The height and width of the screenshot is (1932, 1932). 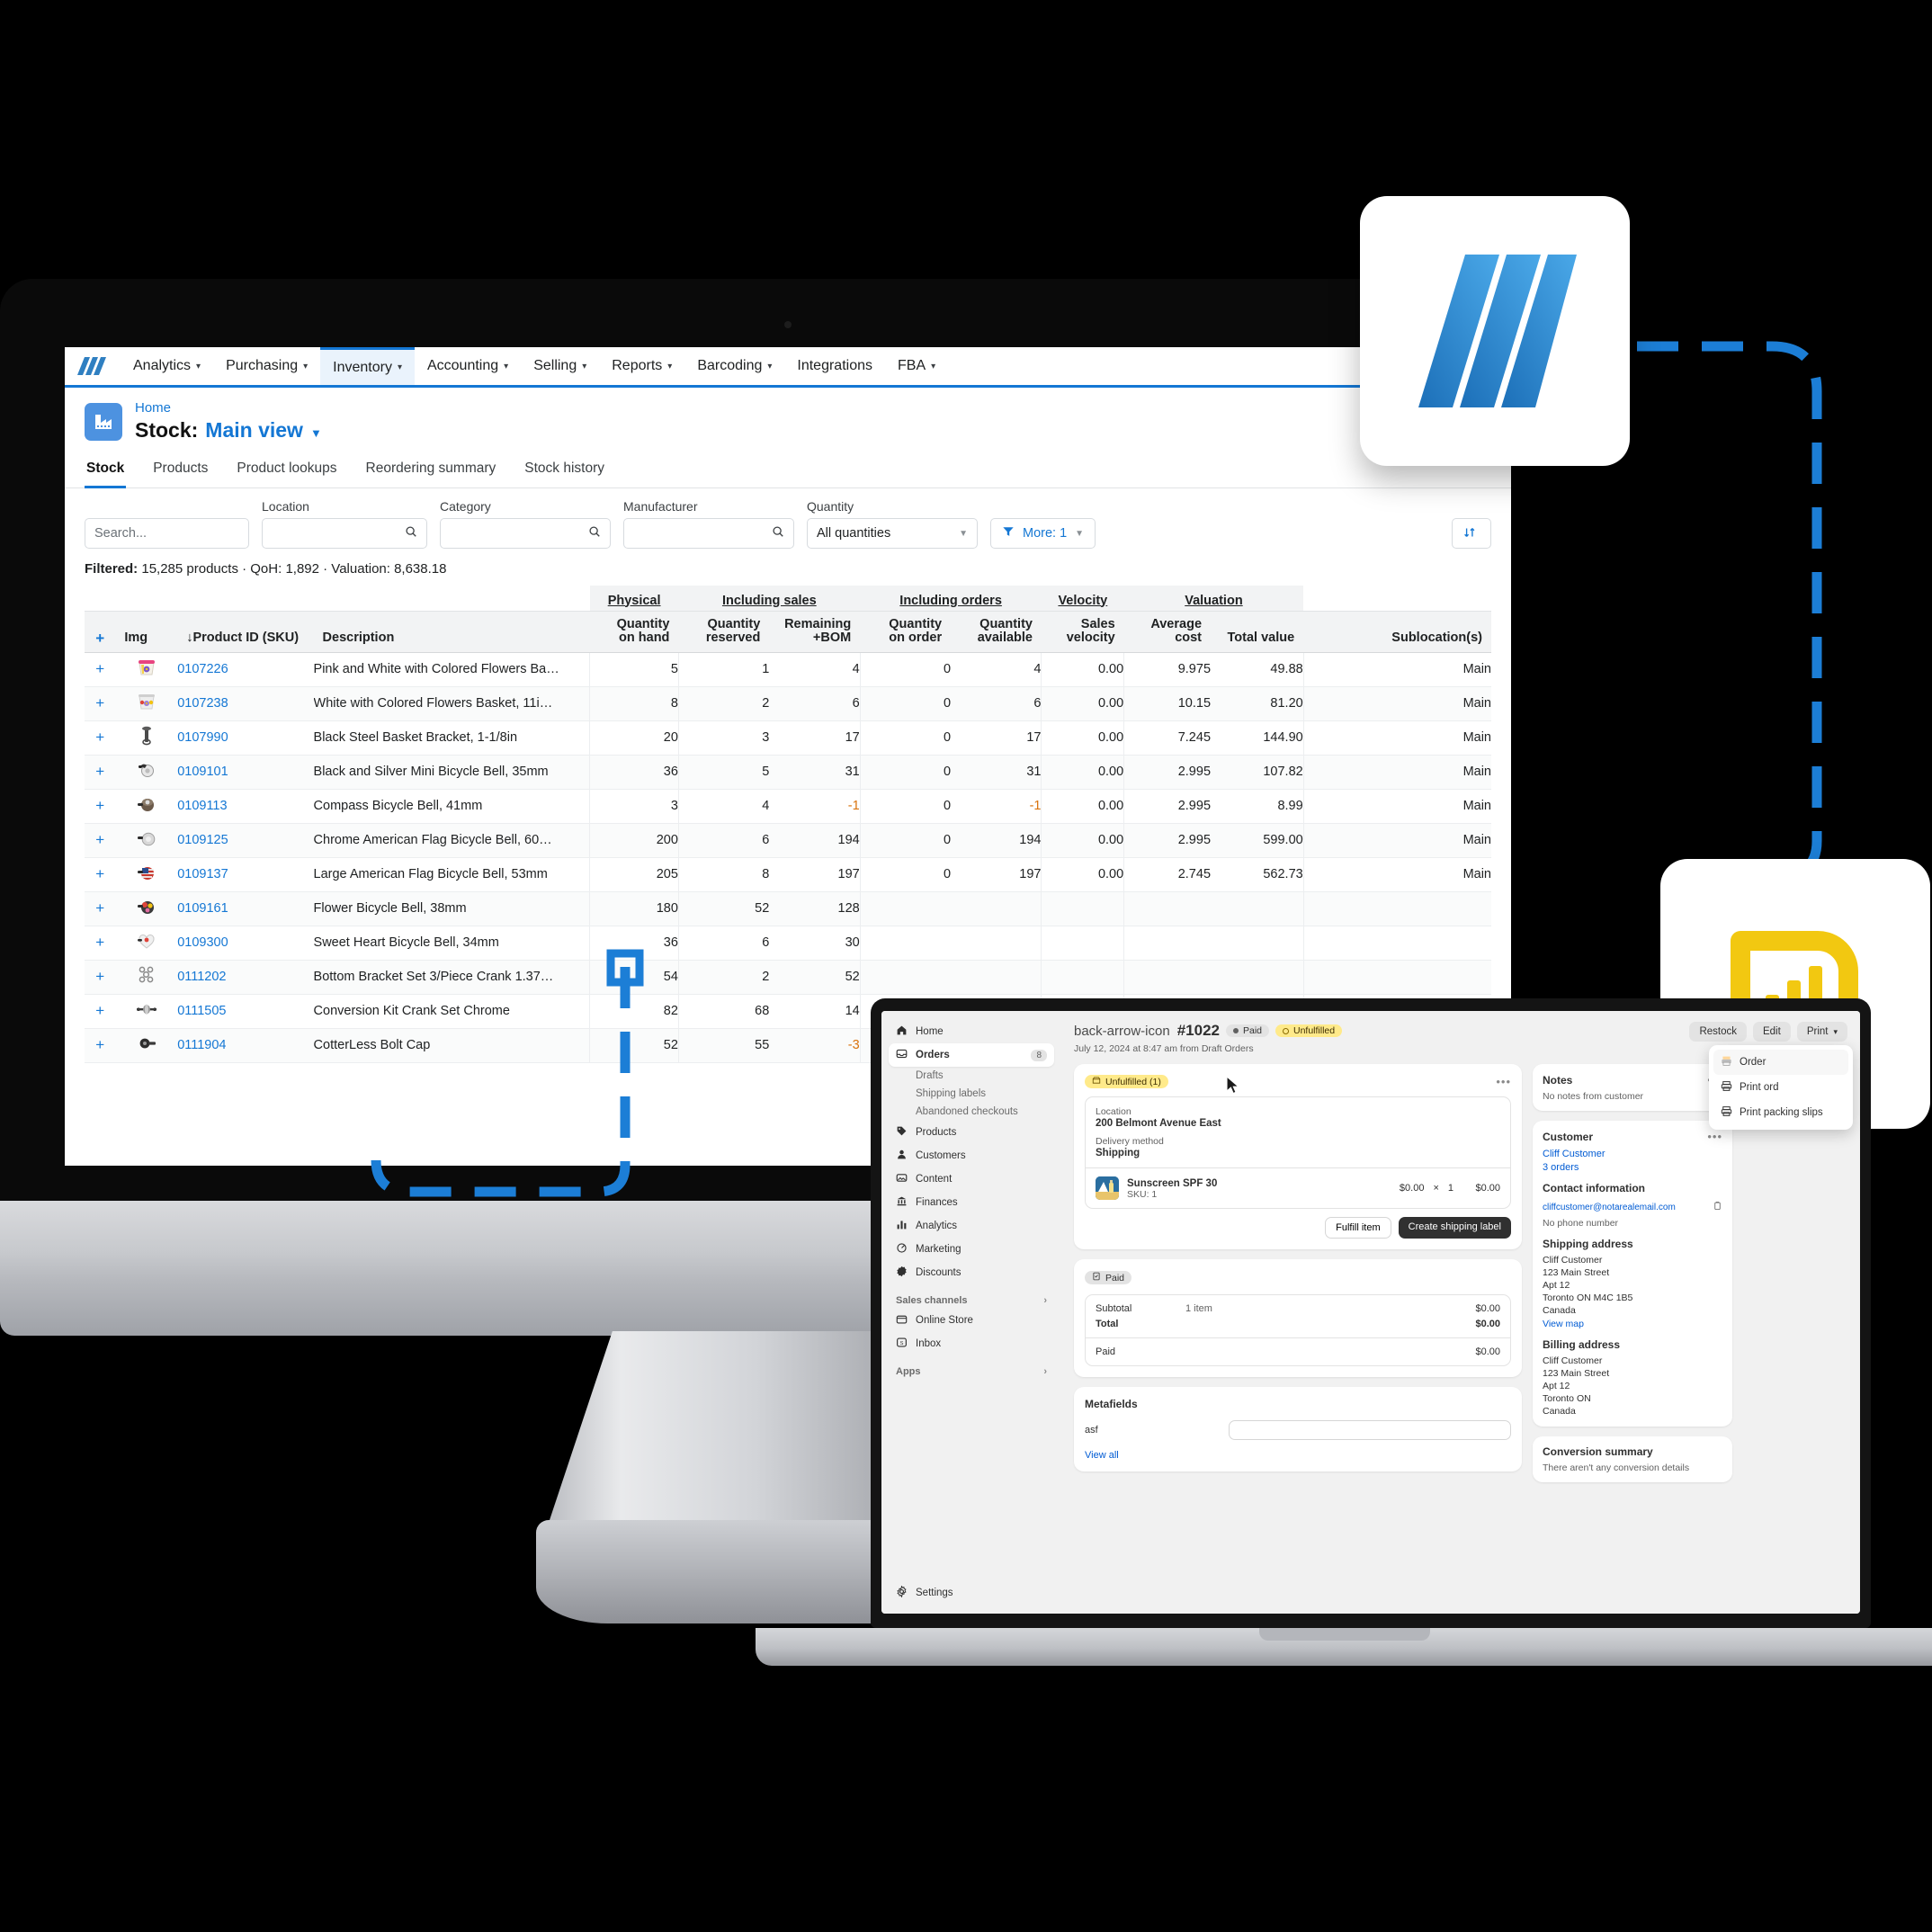 I want to click on menu-item-print-order: Print ord, so click(x=1780, y=1087).